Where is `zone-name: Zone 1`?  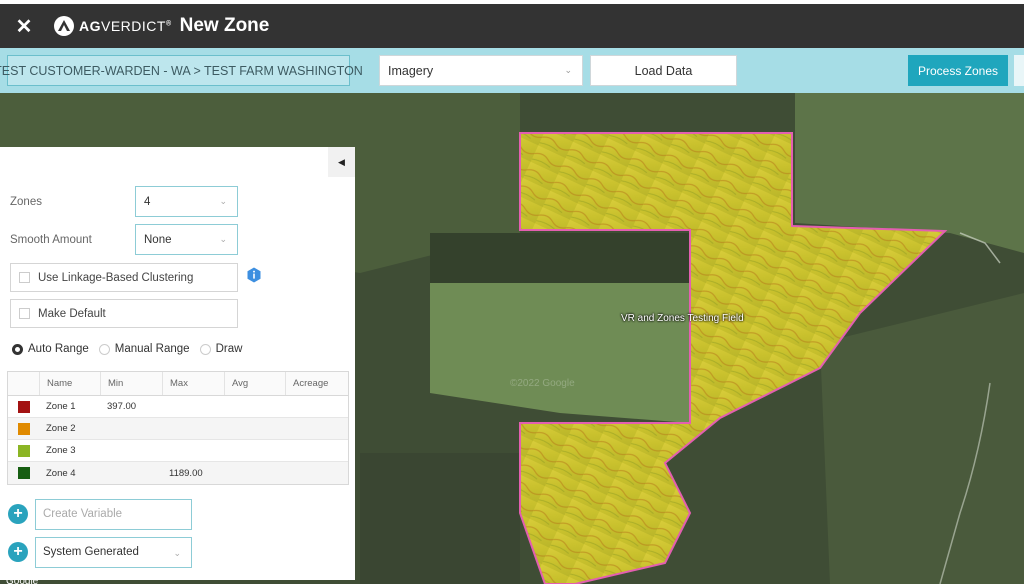
zone-name: Zone 1 is located at coordinates (61, 406).